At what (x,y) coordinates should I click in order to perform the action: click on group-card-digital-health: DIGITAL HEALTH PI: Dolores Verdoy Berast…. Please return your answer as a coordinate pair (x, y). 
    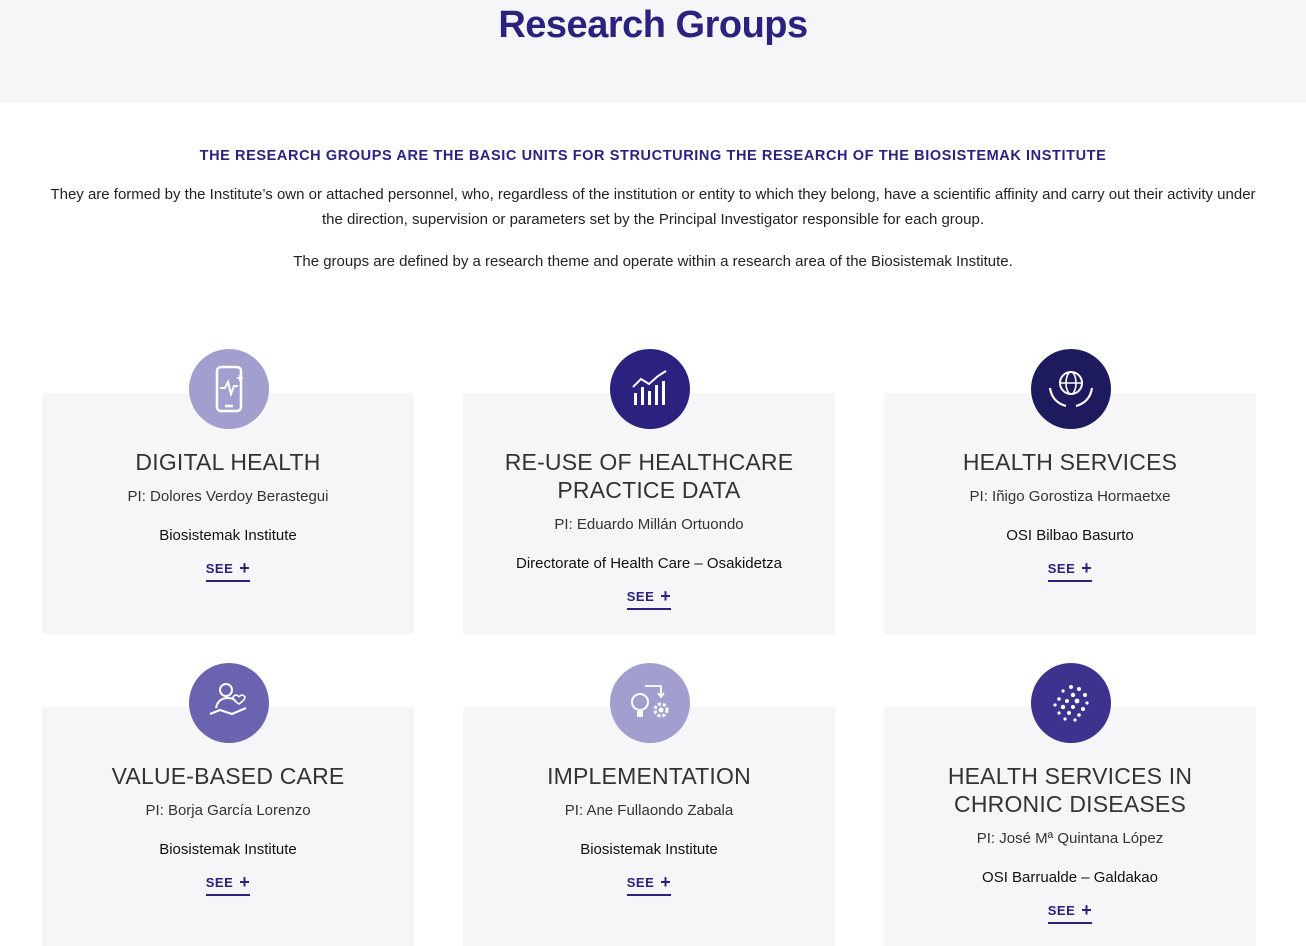
    Looking at the image, I should click on (228, 491).